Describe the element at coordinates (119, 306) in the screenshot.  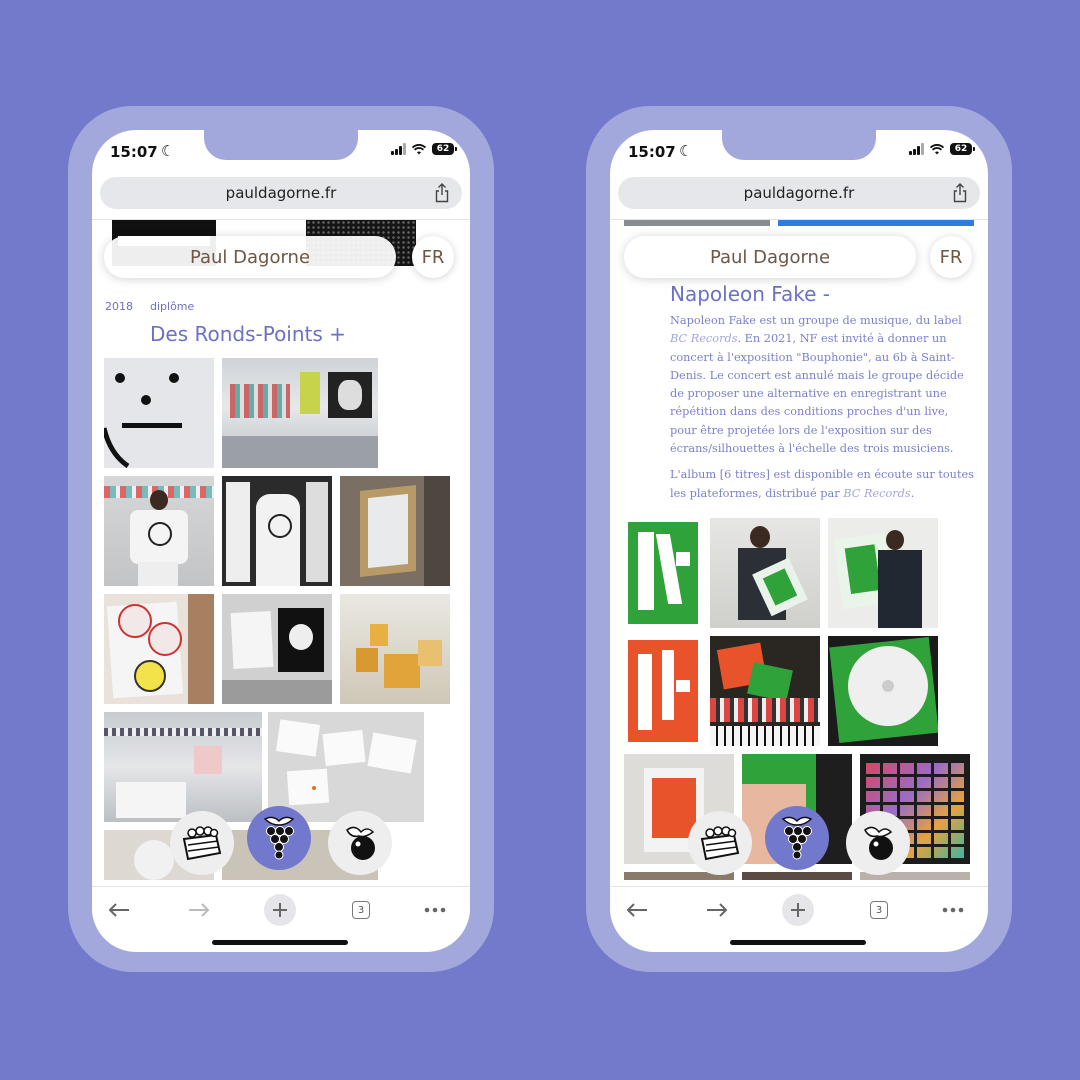
I see `project-year: 2018` at that location.